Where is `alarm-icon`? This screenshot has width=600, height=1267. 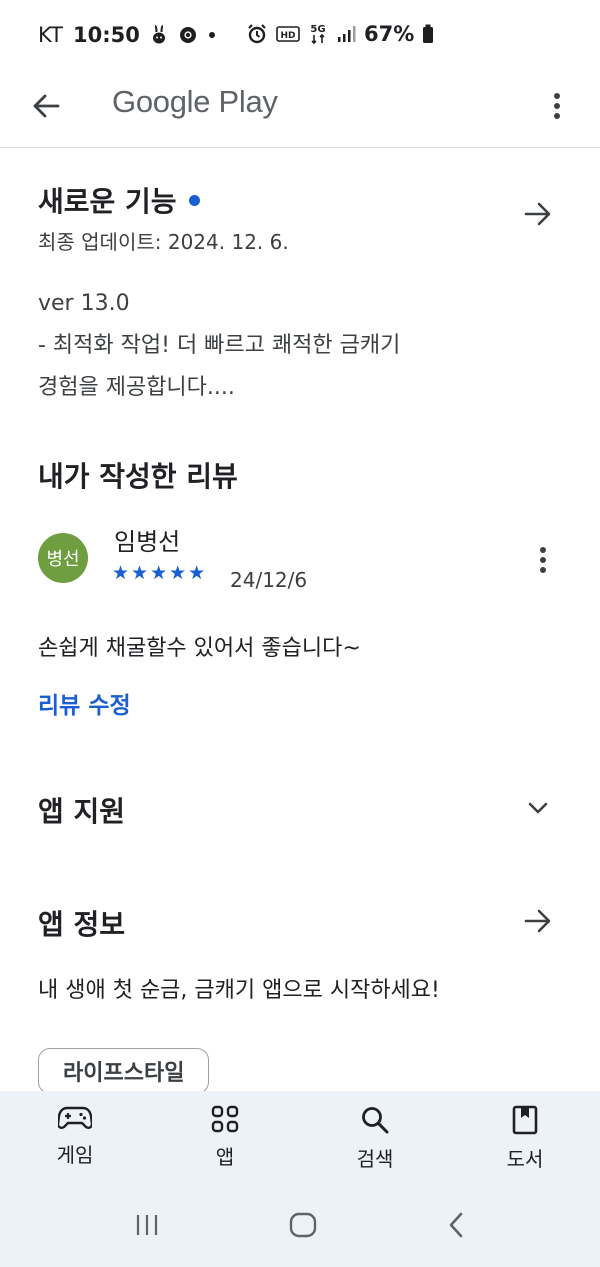 alarm-icon is located at coordinates (257, 34).